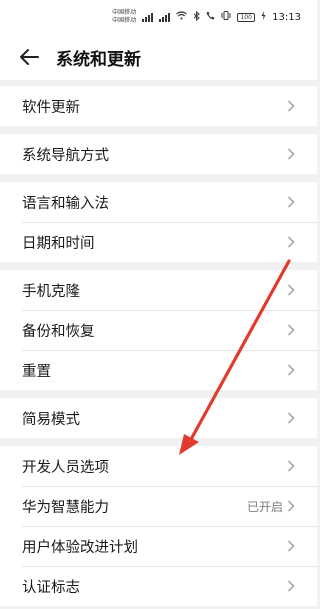  What do you see at coordinates (165, 17) in the screenshot?
I see `signal-2-icon` at bounding box center [165, 17].